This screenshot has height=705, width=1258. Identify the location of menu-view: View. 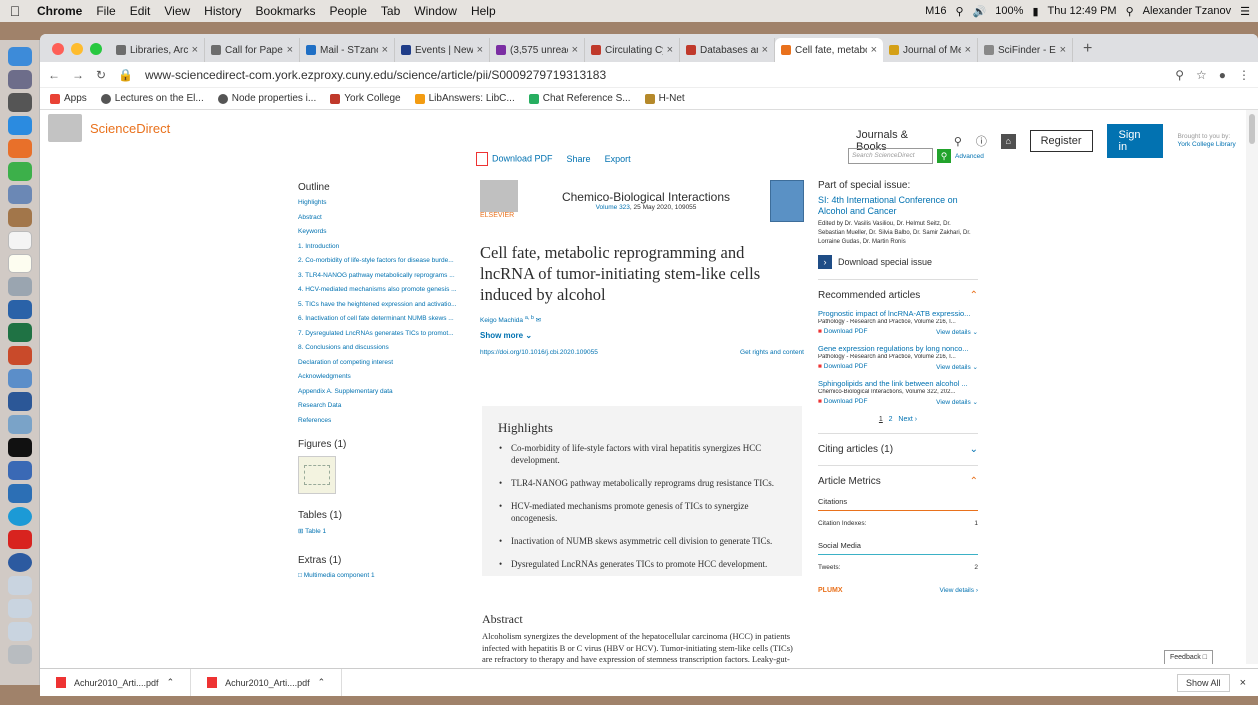
(177, 11).